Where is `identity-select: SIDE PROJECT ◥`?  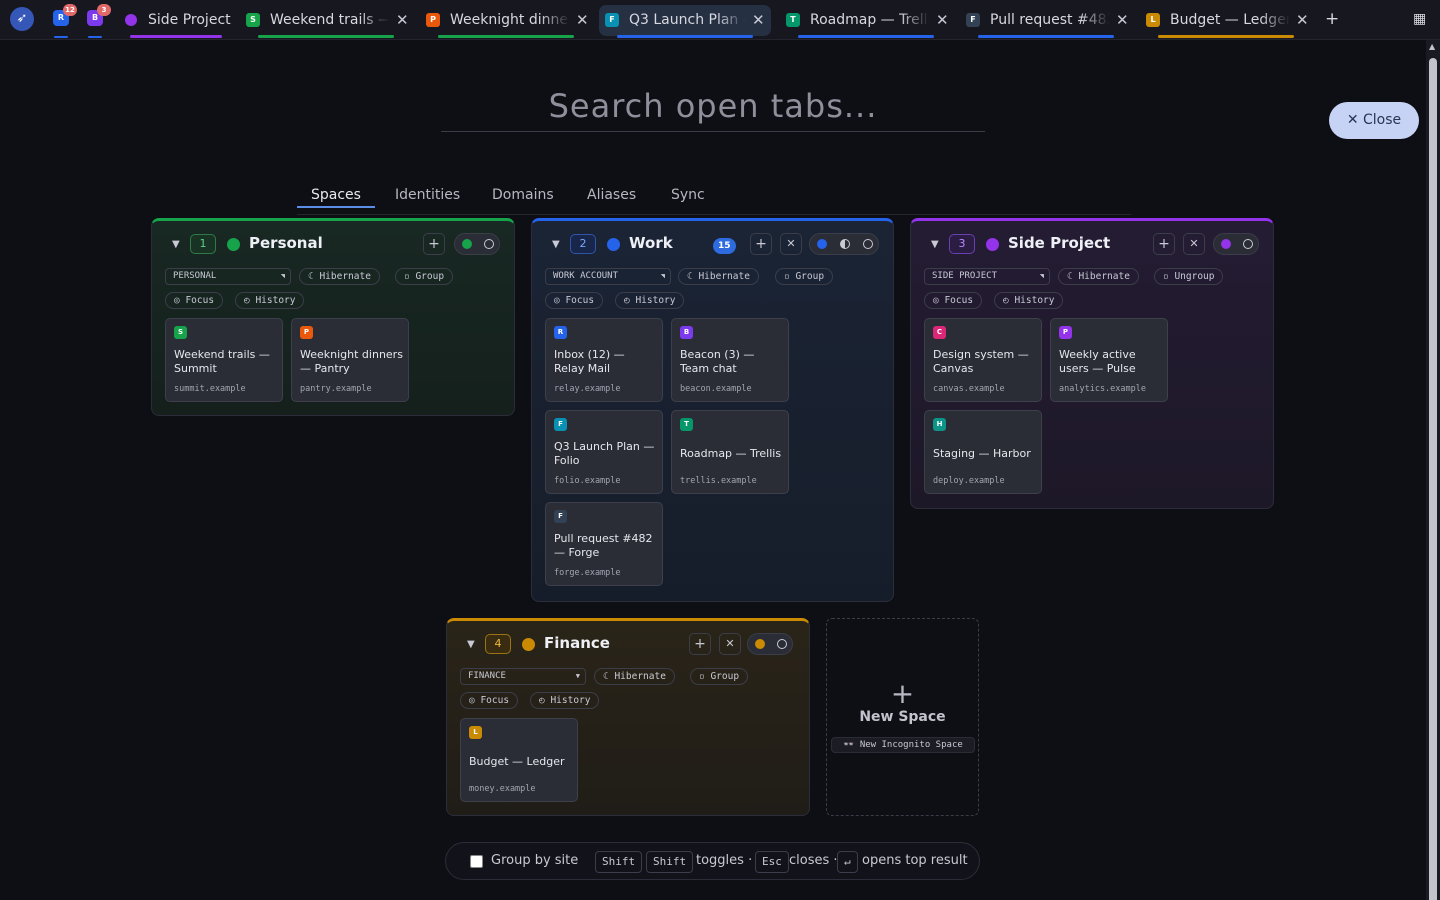 identity-select: SIDE PROJECT ◥ is located at coordinates (987, 276).